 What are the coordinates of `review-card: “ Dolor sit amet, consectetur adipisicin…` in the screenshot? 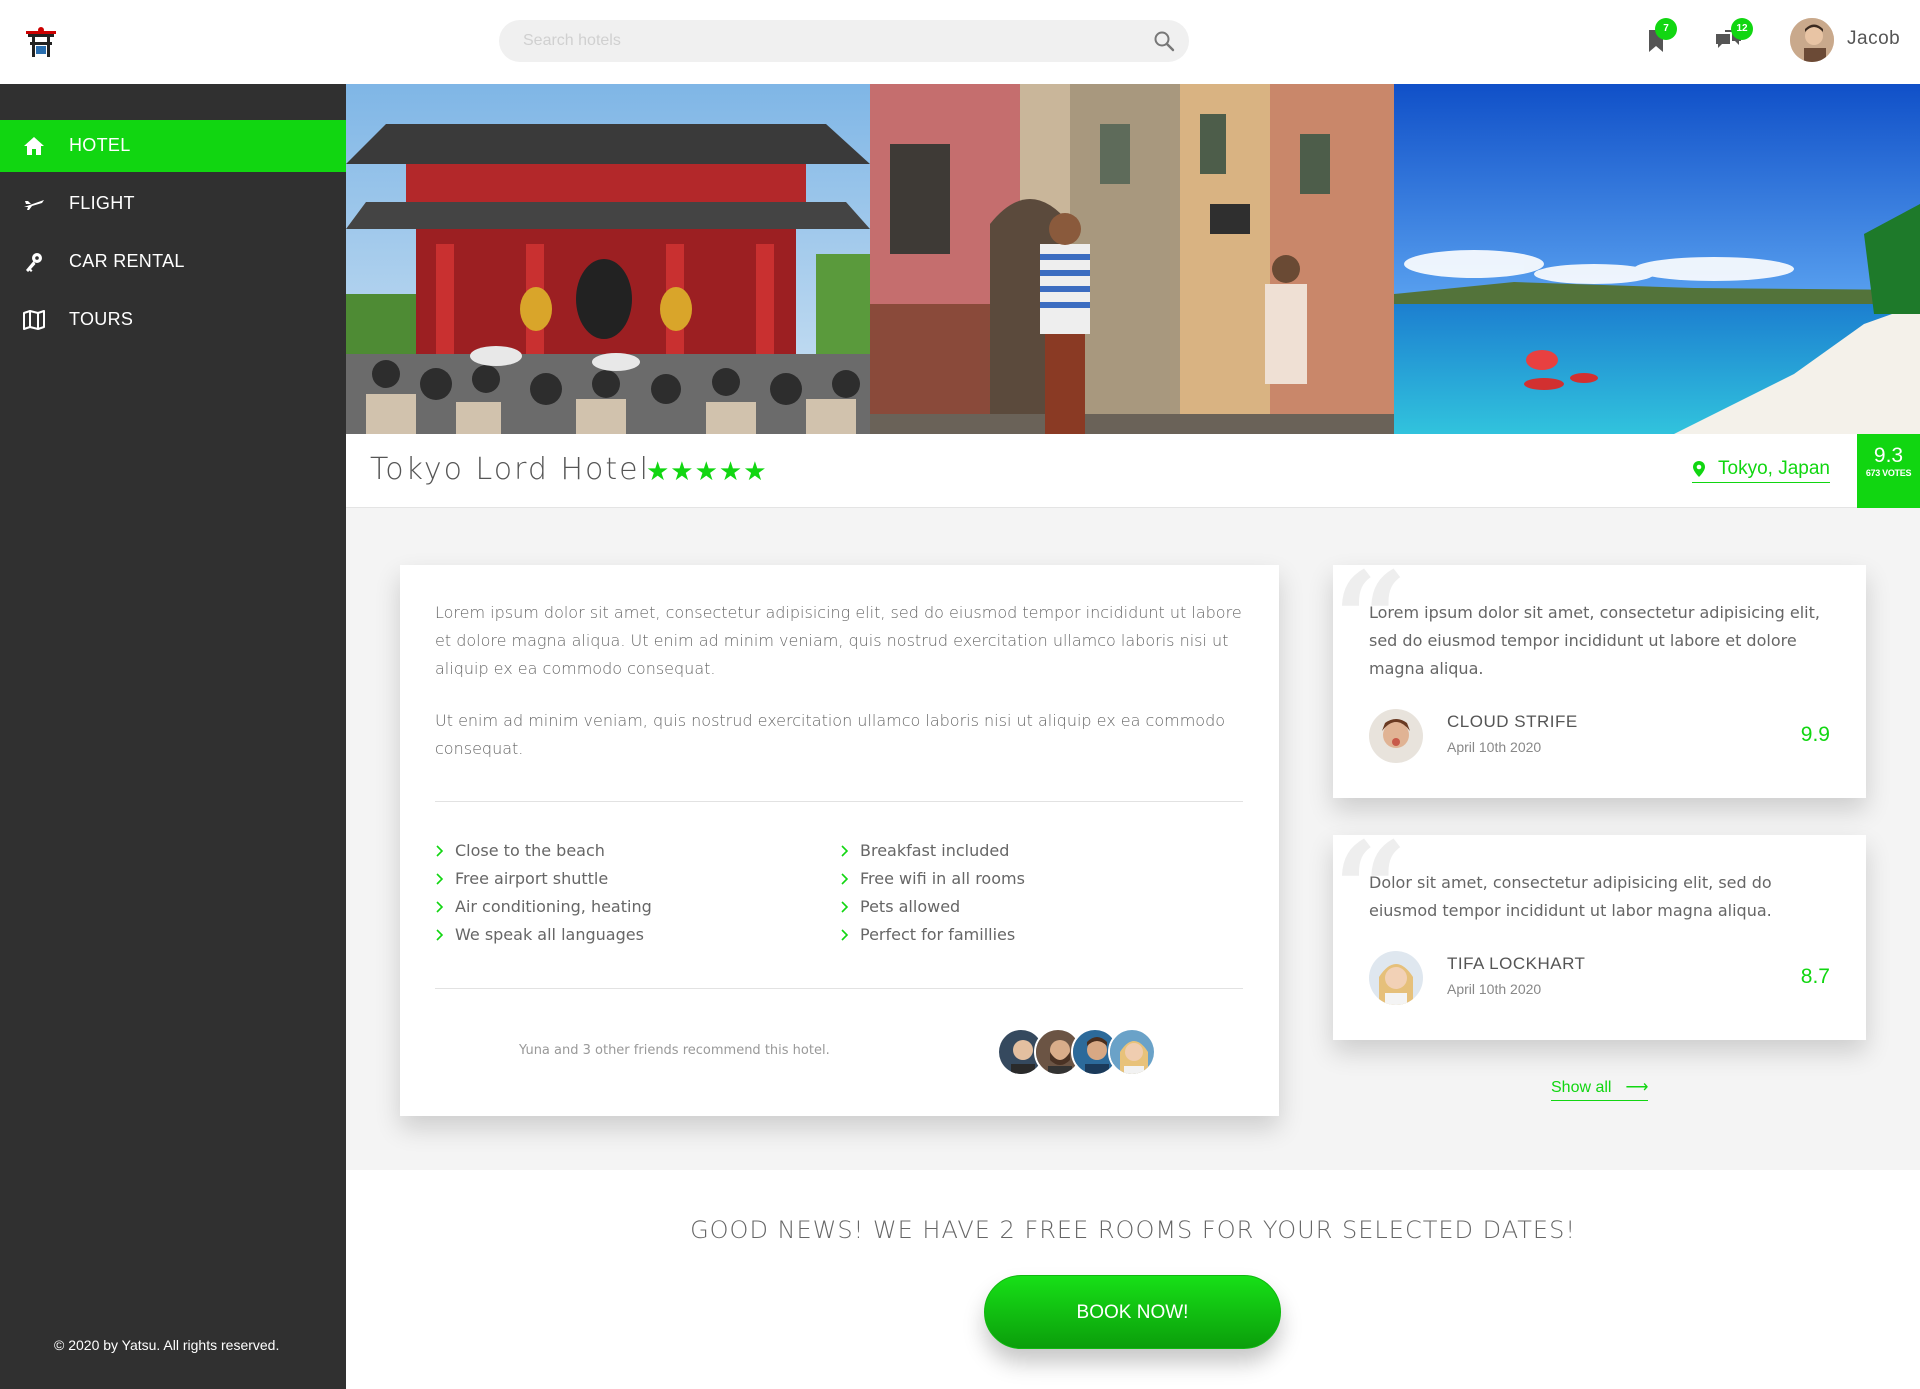 It's located at (1599, 932).